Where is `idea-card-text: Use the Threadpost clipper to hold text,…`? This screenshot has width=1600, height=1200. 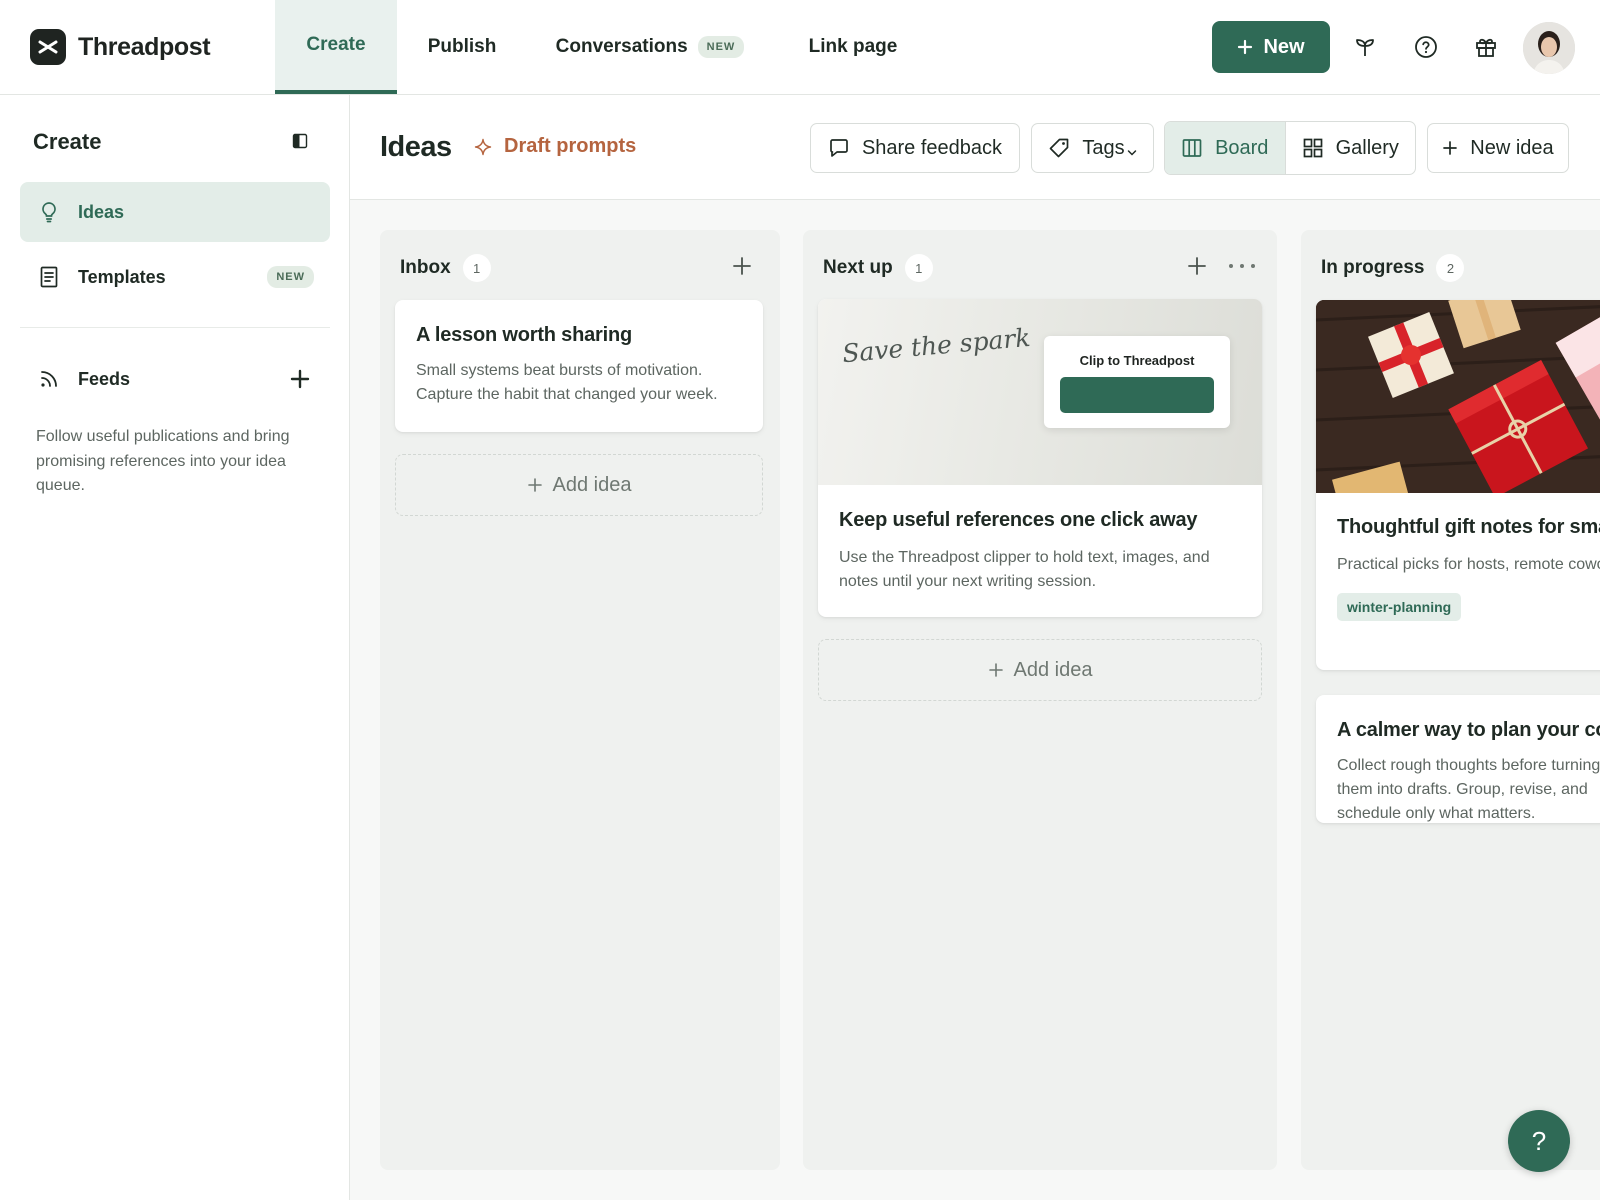 idea-card-text: Use the Threadpost clipper to hold text,… is located at coordinates (1024, 569).